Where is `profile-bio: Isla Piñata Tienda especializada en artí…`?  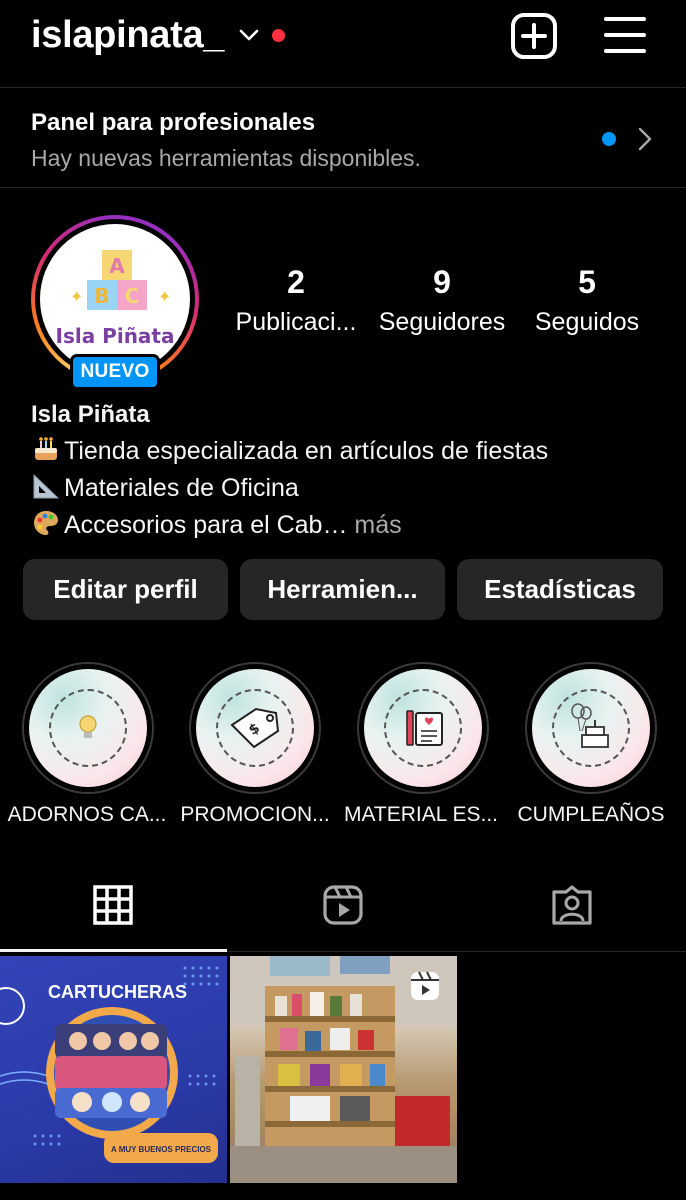
profile-bio: Isla Piñata Tienda especializada en artí… is located at coordinates (346, 470).